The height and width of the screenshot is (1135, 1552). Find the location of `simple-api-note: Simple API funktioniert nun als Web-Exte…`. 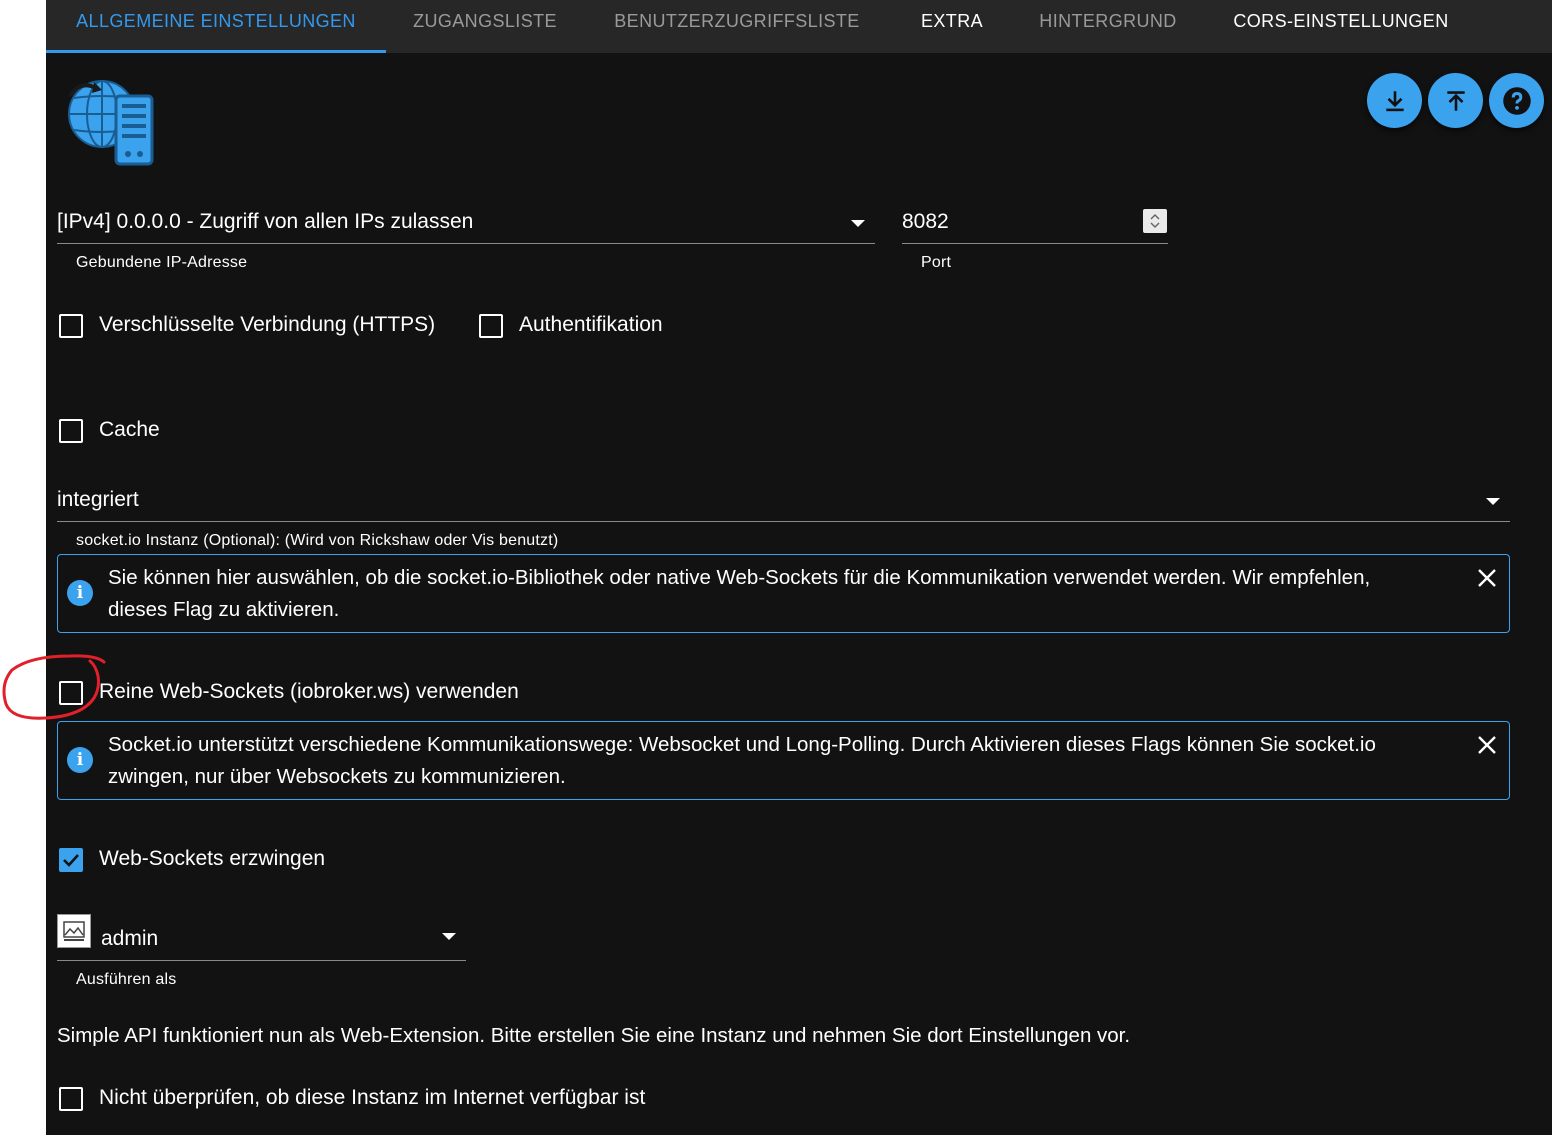

simple-api-note: Simple API funktioniert nun als Web-Exte… is located at coordinates (594, 1035).